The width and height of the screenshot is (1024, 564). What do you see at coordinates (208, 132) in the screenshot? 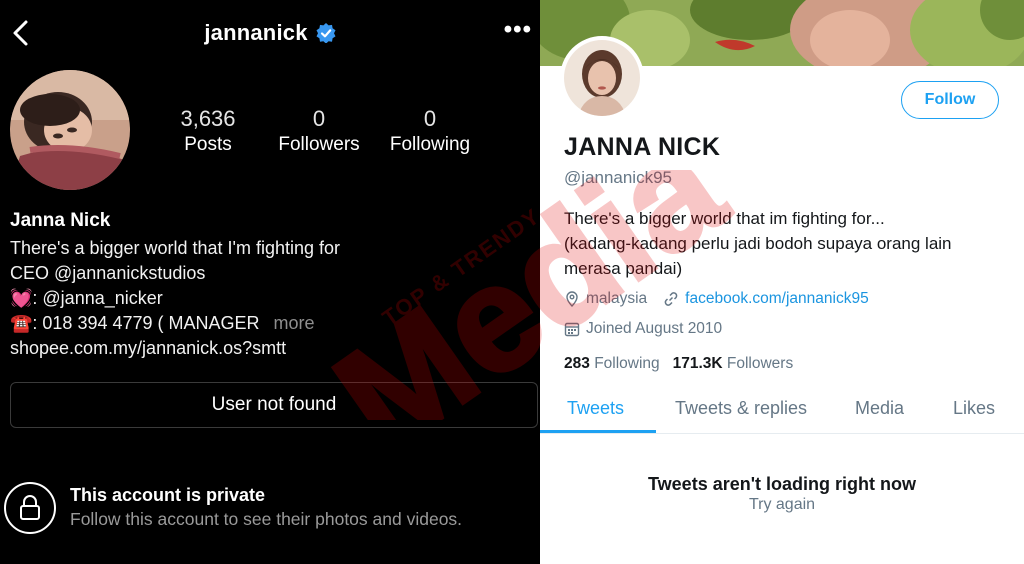
I see `posts-stat: 3,636 Posts` at bounding box center [208, 132].